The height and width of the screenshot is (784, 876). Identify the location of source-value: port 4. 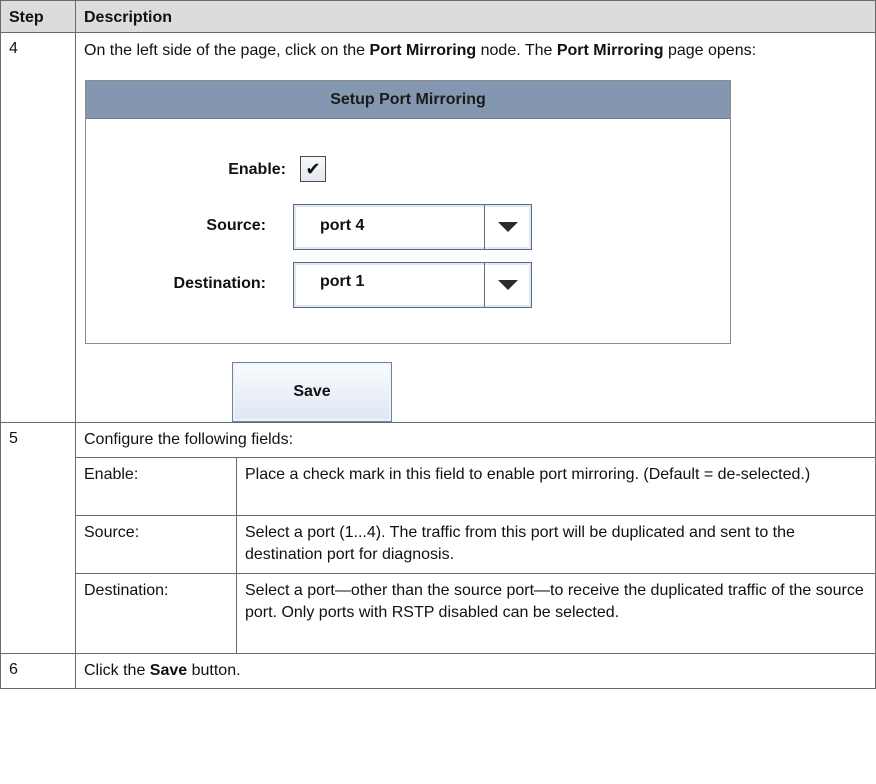
(342, 225).